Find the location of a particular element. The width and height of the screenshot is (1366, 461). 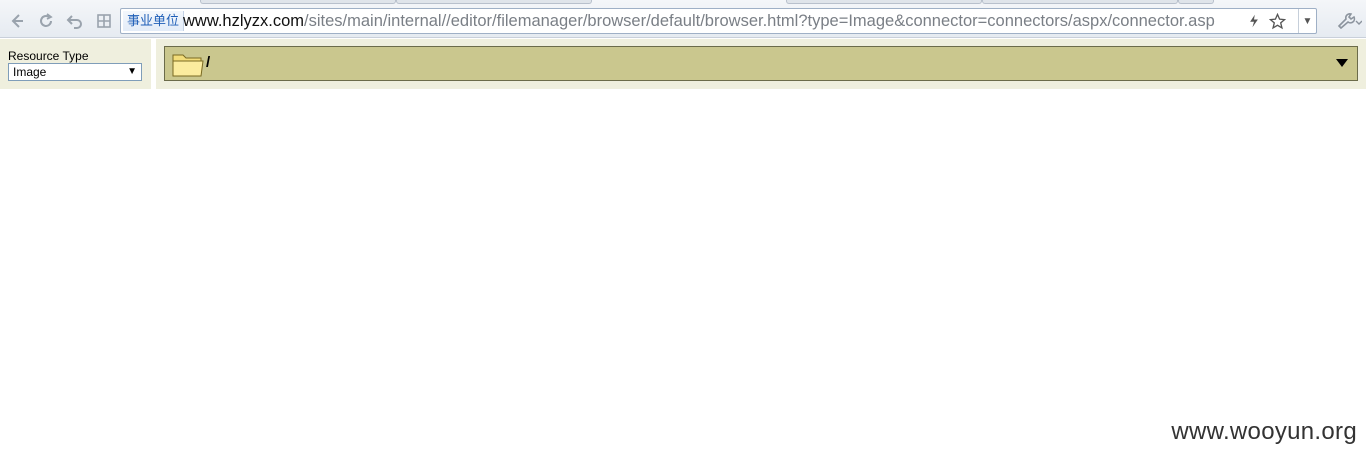

resource-type-panel: Resource Type Image ▼ is located at coordinates (75, 64).